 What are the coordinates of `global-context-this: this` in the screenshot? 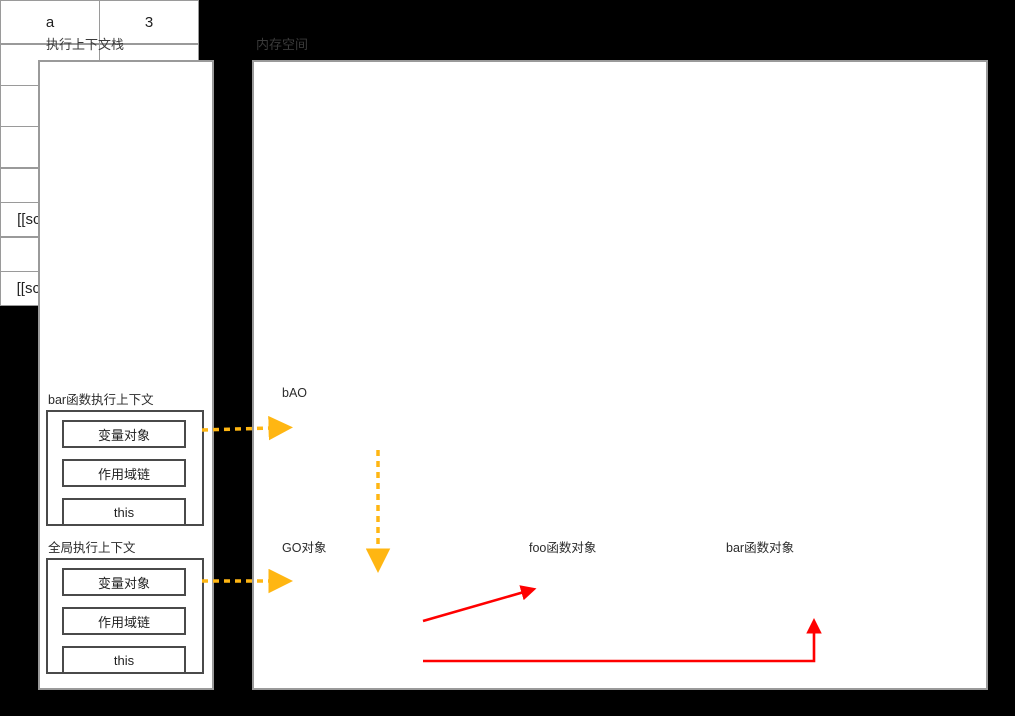 It's located at (124, 660).